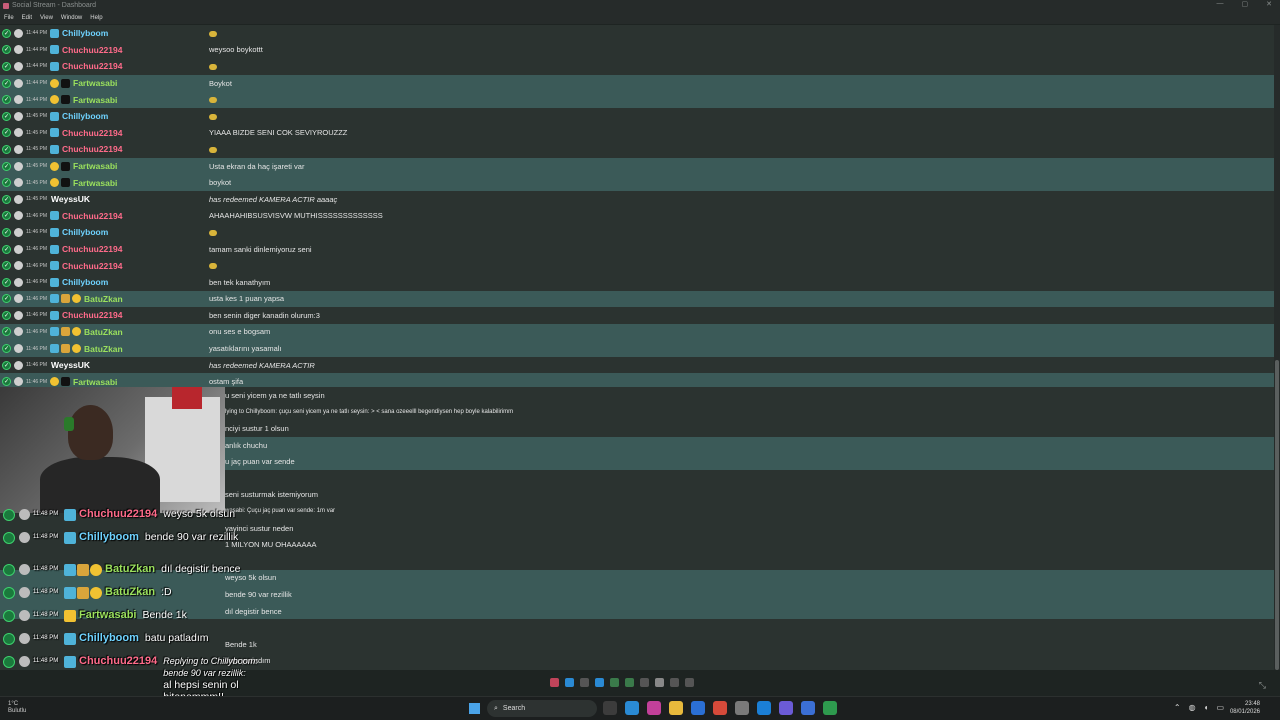 Image resolution: width=1280 pixels, height=720 pixels. I want to click on chat-row: ✓ 11:44 PM Chuchuu22194, so click(637, 66).